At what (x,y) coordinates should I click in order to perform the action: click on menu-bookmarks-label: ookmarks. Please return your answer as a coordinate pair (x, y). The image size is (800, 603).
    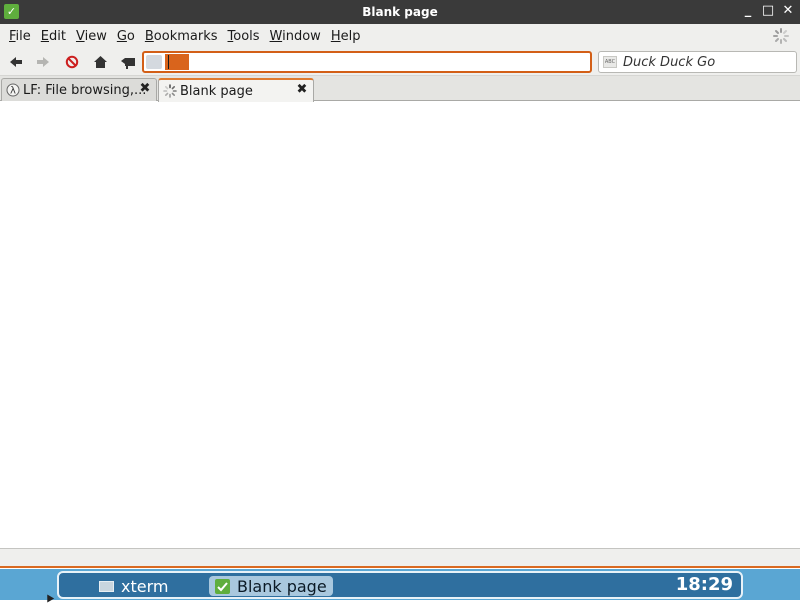
    Looking at the image, I should click on (185, 36).